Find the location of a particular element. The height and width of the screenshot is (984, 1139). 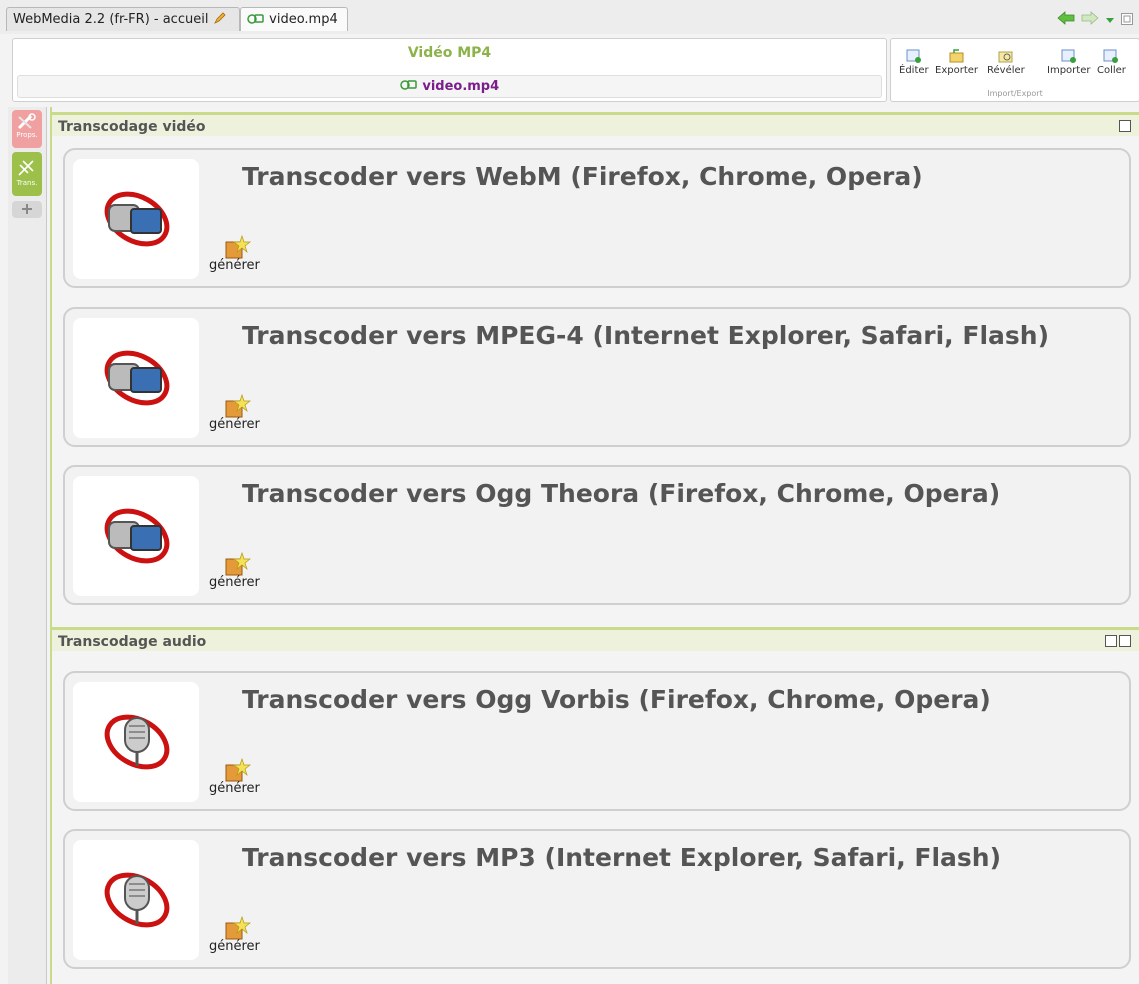

export-label: Exporter is located at coordinates (956, 70).